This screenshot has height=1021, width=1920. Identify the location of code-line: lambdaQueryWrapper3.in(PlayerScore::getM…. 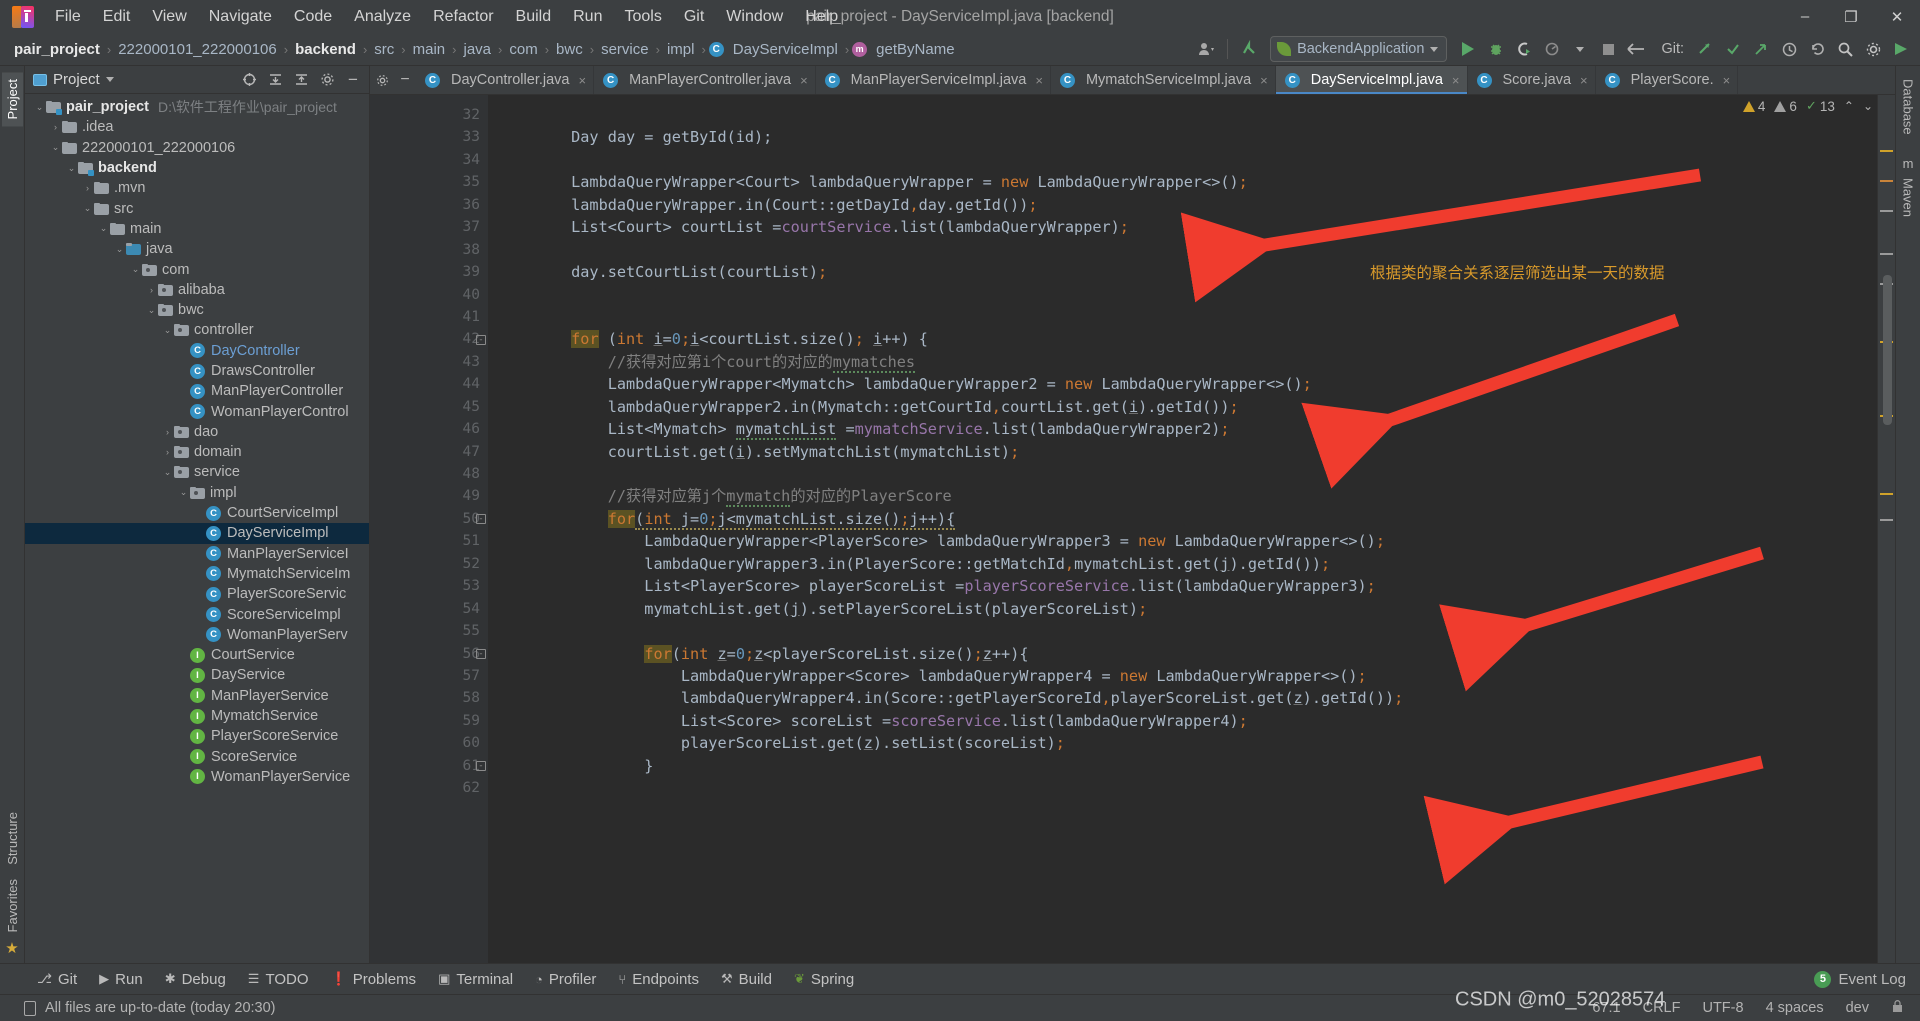
(1182, 564).